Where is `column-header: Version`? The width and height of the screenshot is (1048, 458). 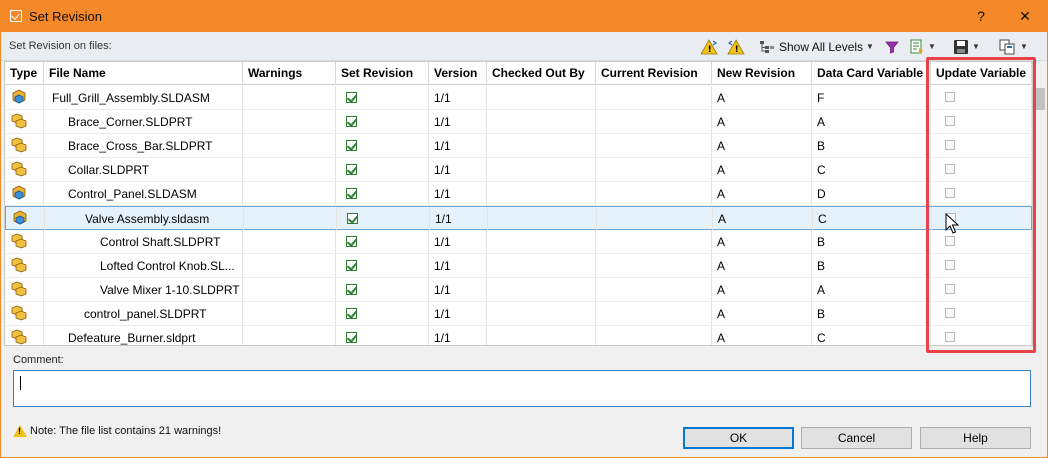 column-header: Version is located at coordinates (458, 73).